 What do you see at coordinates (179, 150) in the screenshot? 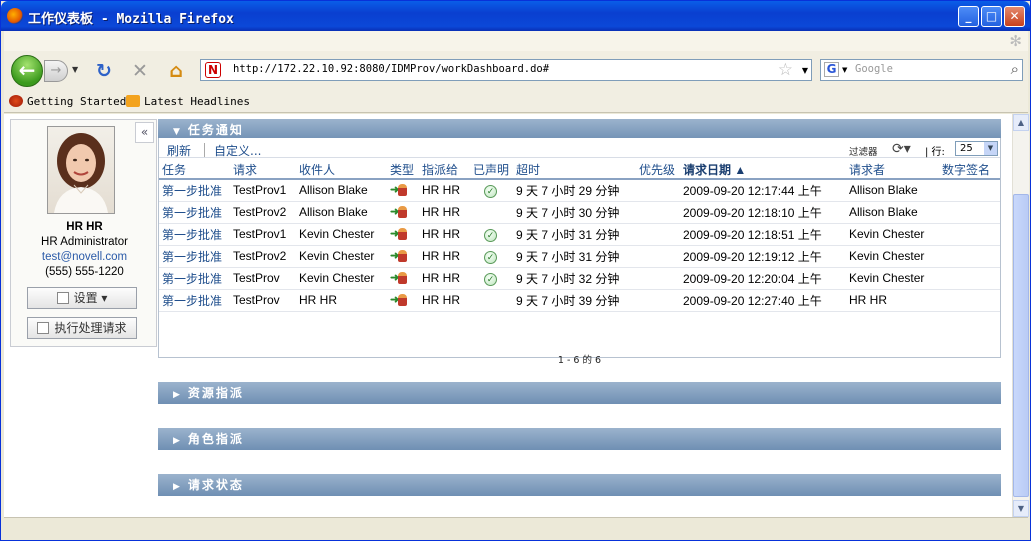
I see `refresh-link: 刷新` at bounding box center [179, 150].